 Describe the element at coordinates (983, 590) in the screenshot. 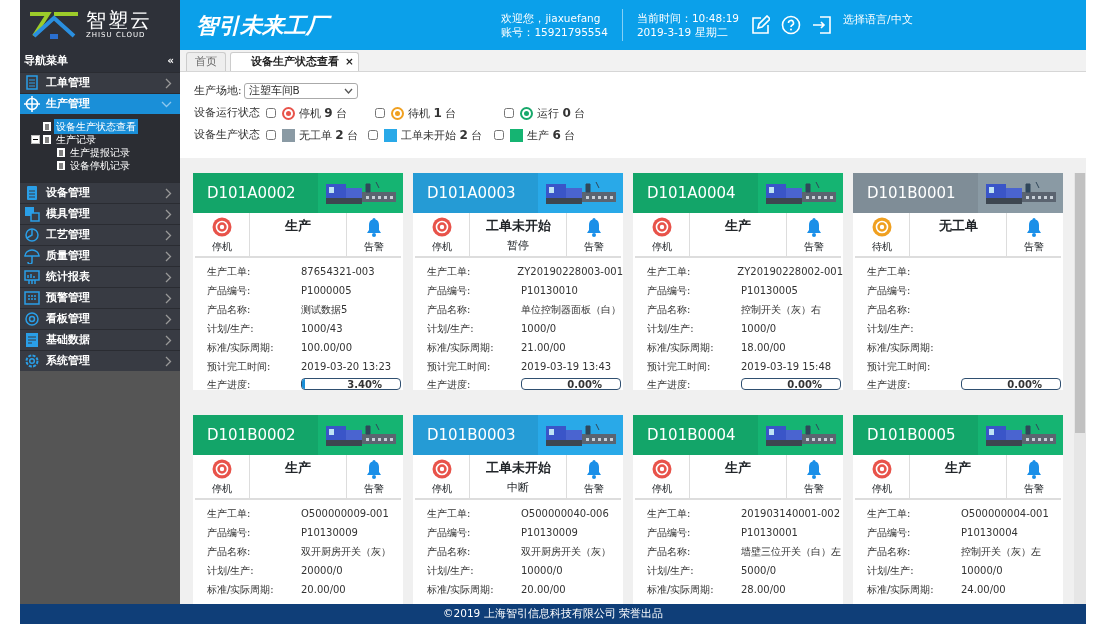

I see `field-value: 24.00/00` at that location.